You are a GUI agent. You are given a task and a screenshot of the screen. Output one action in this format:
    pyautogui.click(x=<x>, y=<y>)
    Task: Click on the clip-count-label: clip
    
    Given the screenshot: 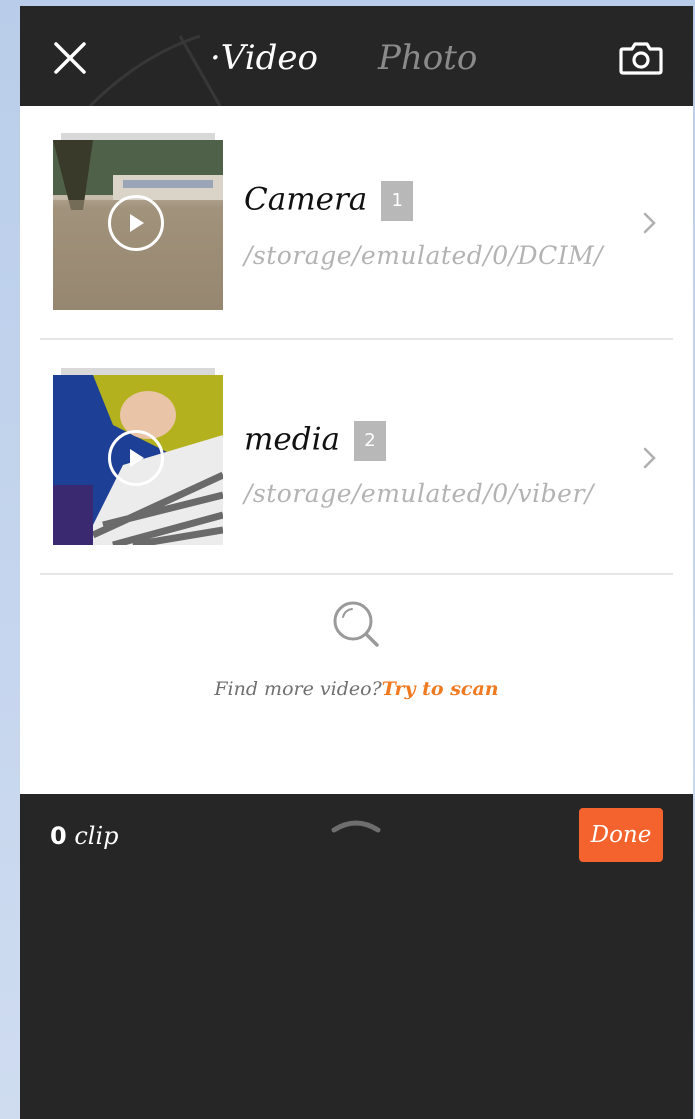 What is the action you would take?
    pyautogui.click(x=96, y=836)
    